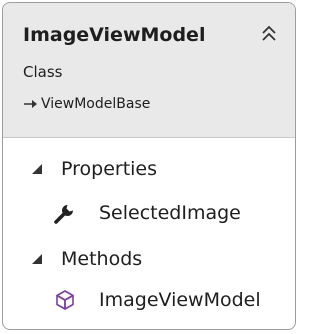 Image resolution: width=320 pixels, height=334 pixels. I want to click on member-label: SelectedImage, so click(170, 213).